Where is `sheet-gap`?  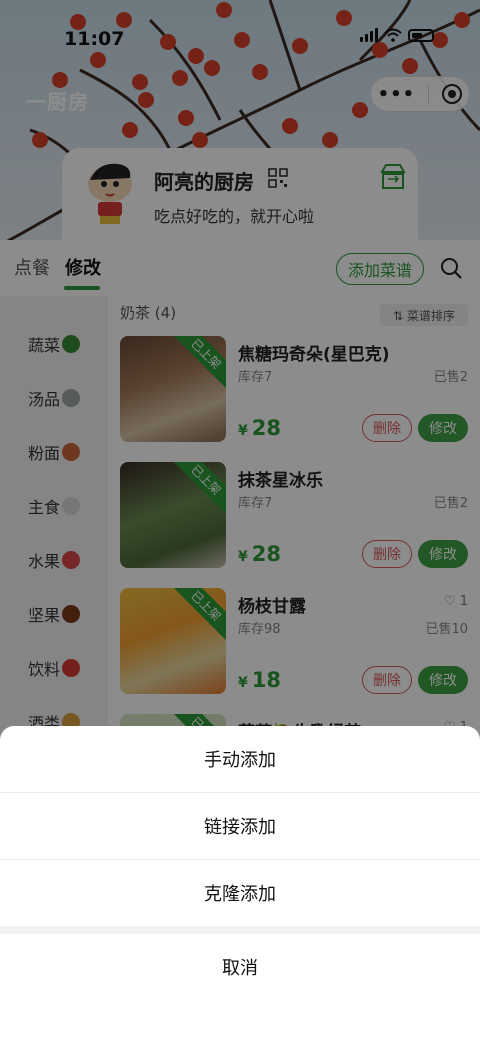
sheet-gap is located at coordinates (240, 930).